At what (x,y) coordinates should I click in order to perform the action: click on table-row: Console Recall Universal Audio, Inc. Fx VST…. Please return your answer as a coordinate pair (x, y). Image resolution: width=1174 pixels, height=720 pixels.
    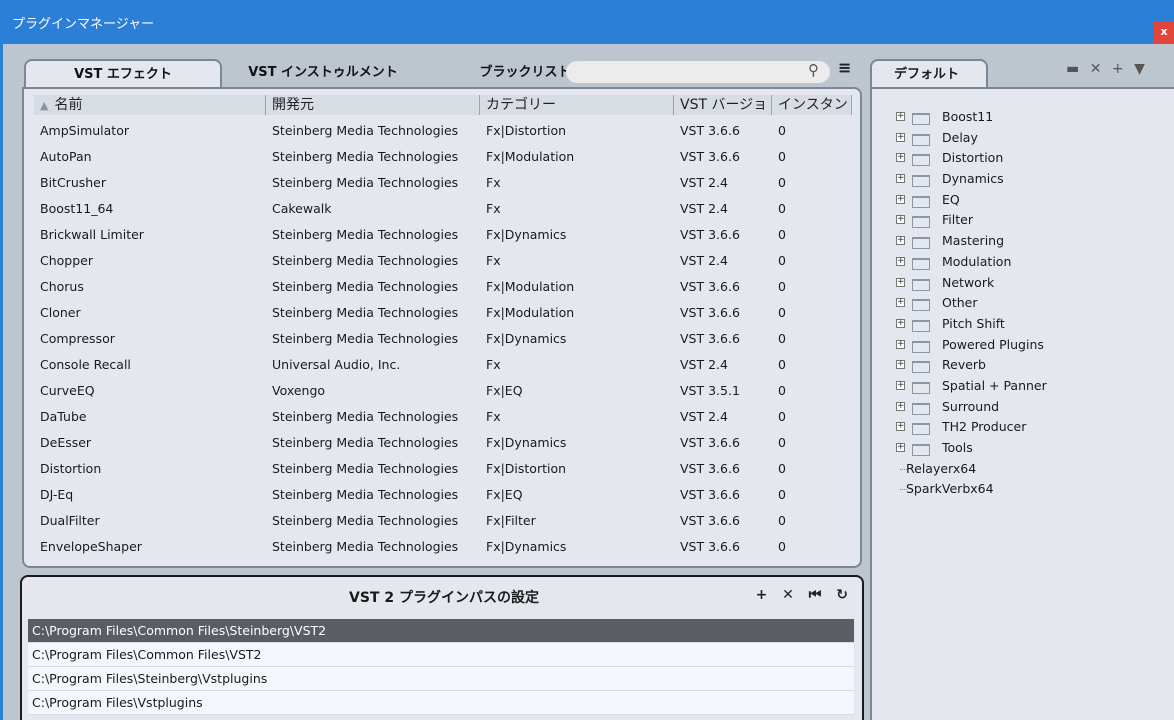
    Looking at the image, I should click on (443, 369).